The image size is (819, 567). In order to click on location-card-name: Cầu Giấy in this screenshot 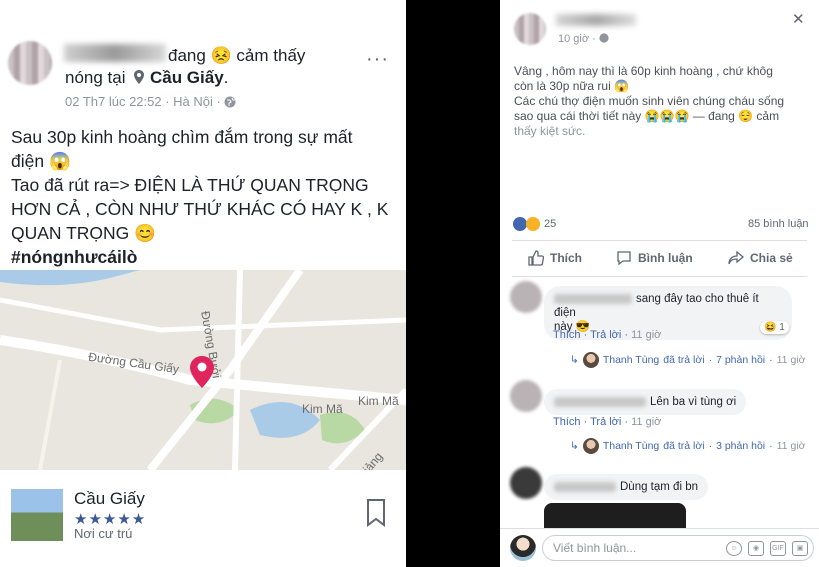, I will do `click(109, 499)`.